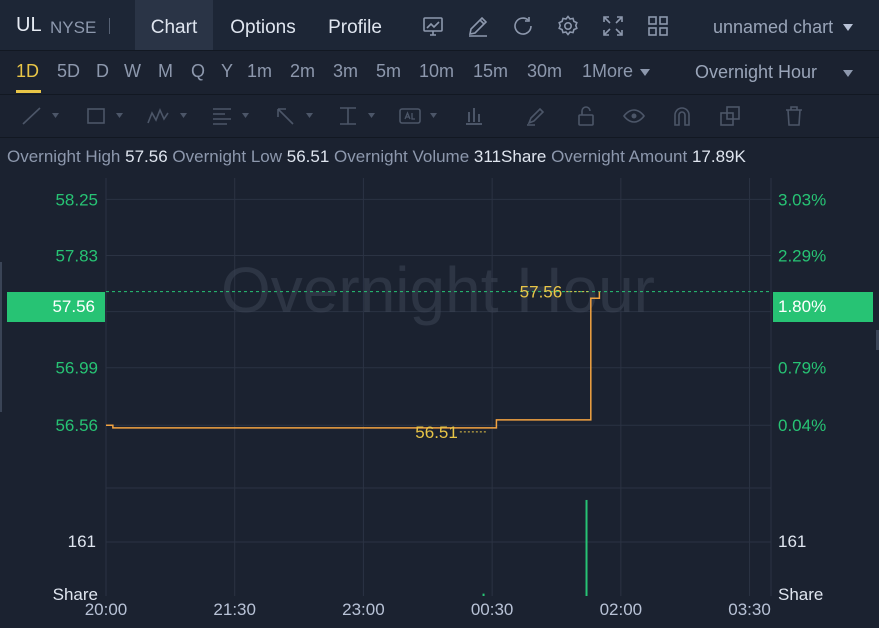  What do you see at coordinates (802, 425) in the screenshot?
I see `percent-axis-tick: 0.04%` at bounding box center [802, 425].